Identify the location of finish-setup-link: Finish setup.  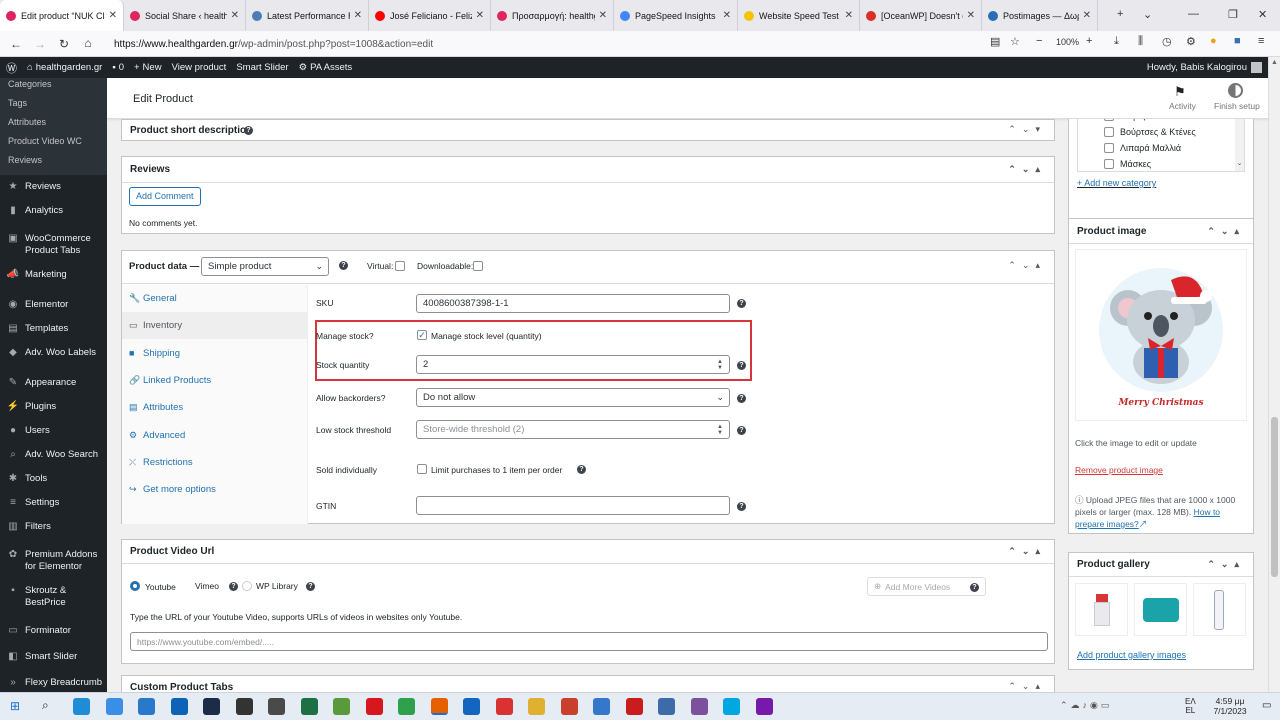
(1237, 106).